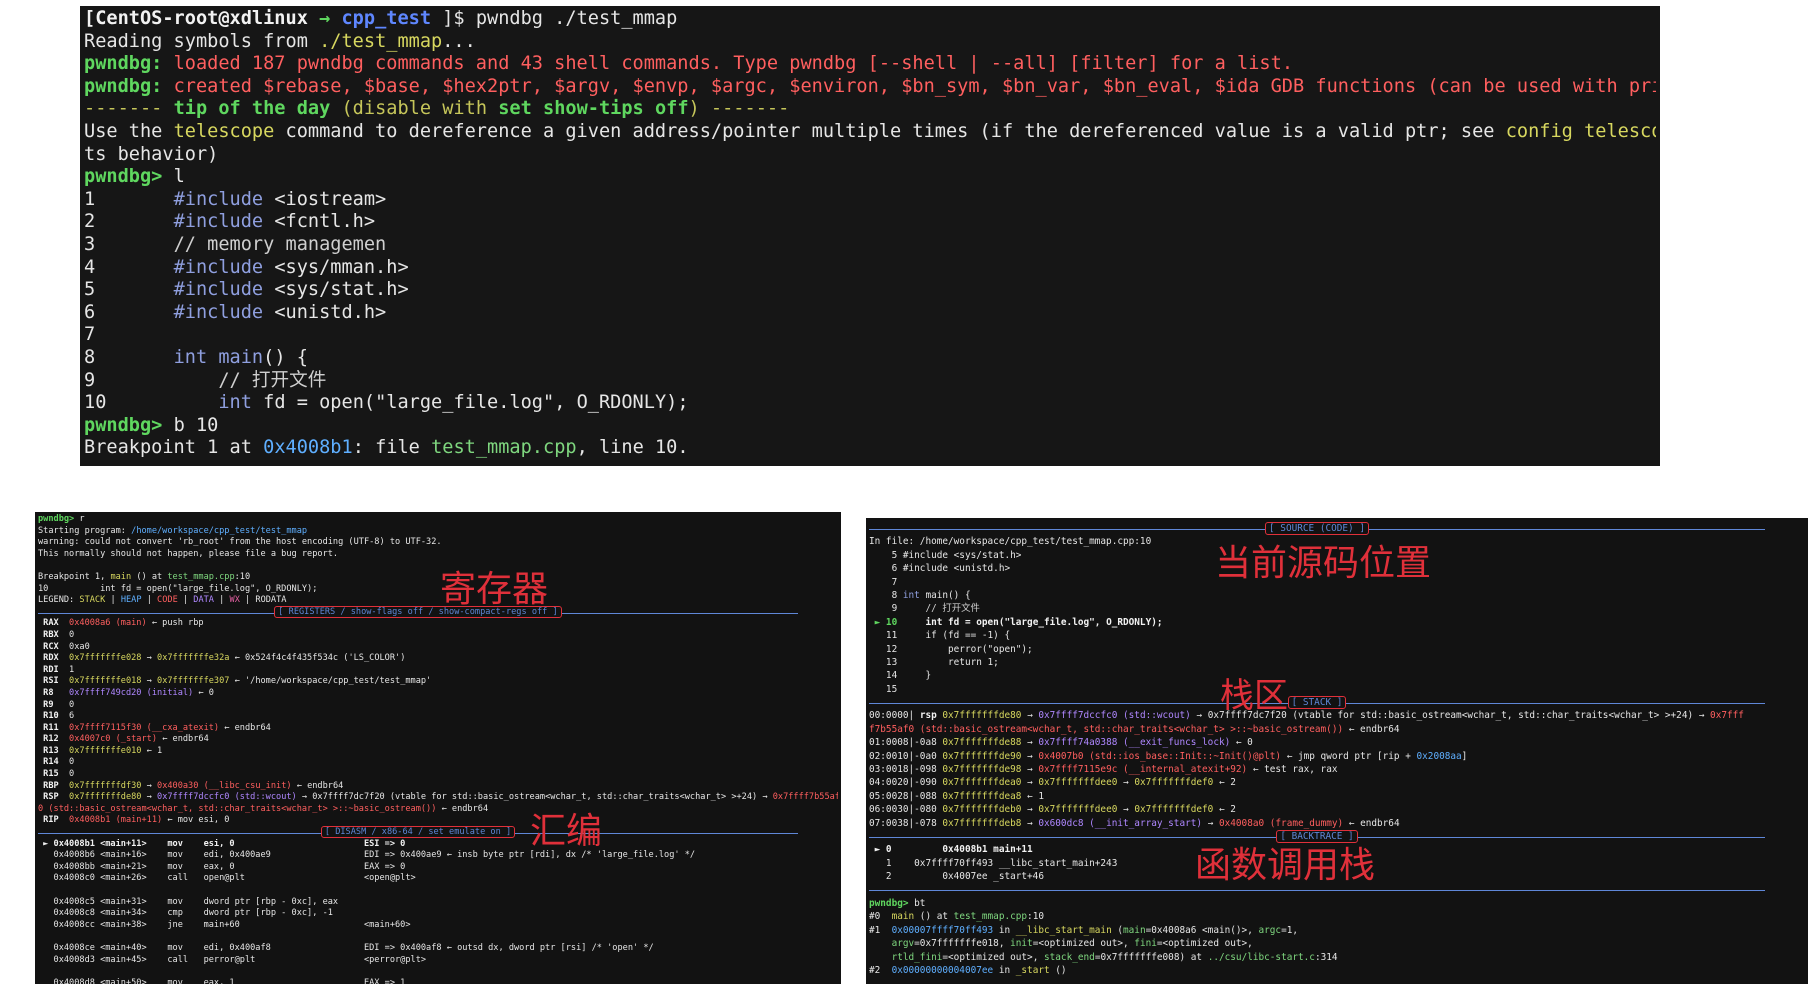 The height and width of the screenshot is (984, 1808). I want to click on terminal-text: 0x4007c0 (_start), so click(113, 739).